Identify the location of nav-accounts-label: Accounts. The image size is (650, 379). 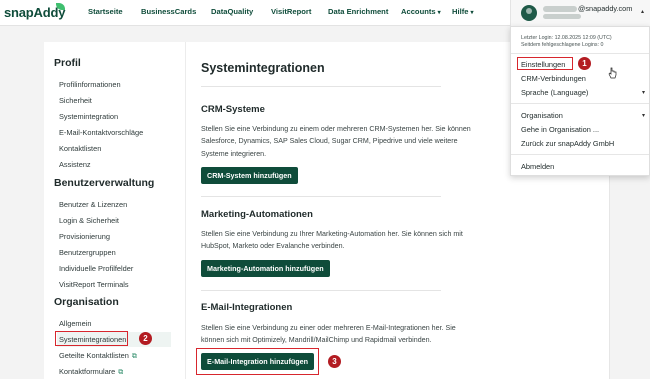
(418, 11).